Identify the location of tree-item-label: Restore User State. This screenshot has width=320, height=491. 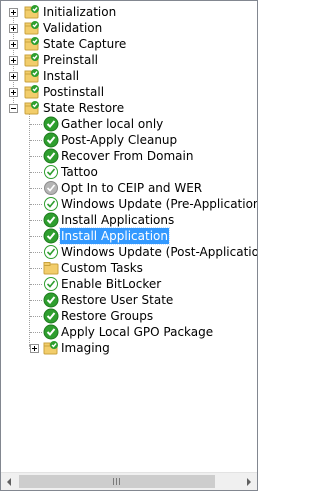
(117, 300).